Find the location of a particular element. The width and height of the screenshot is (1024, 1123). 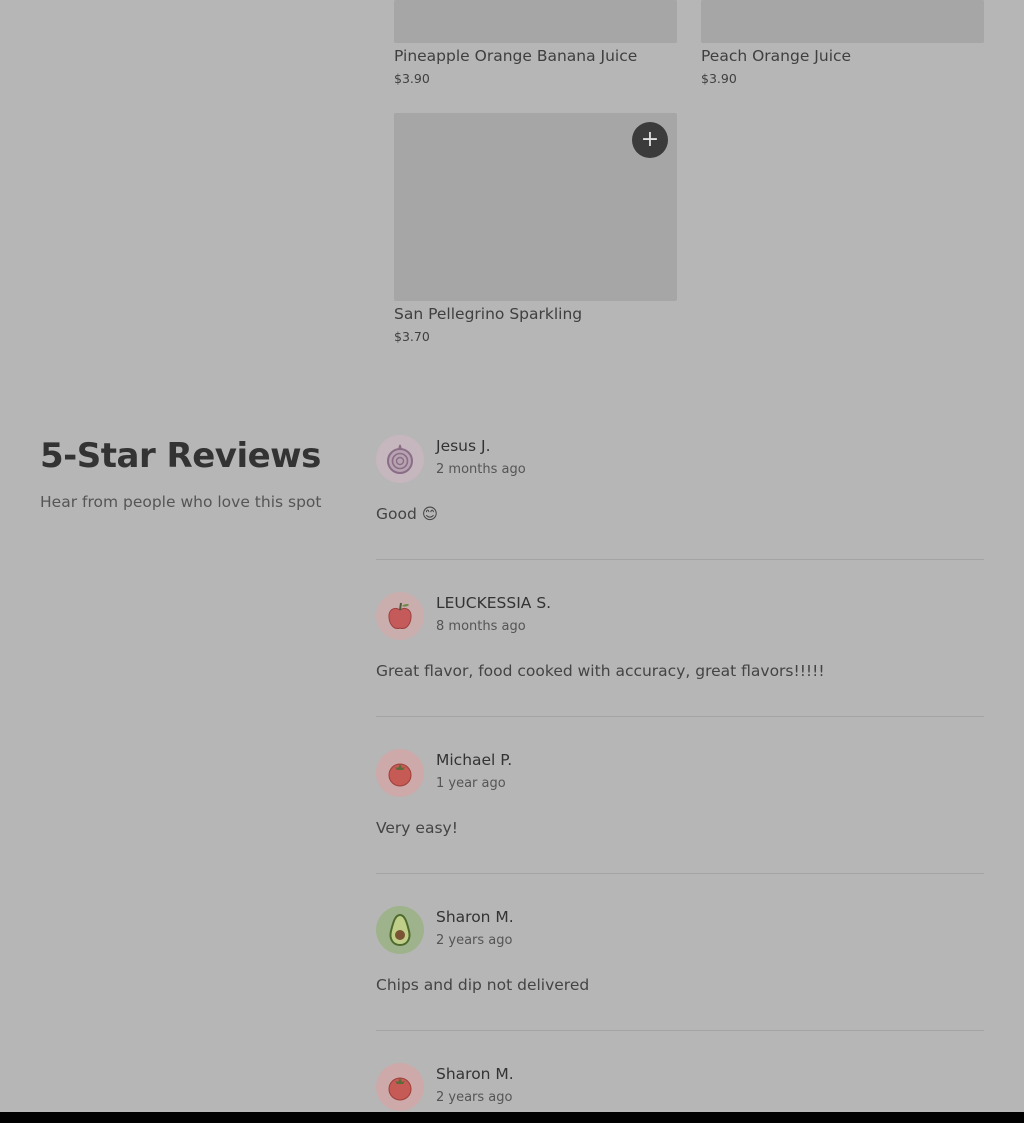

review-date: 2 months ago is located at coordinates (481, 469).